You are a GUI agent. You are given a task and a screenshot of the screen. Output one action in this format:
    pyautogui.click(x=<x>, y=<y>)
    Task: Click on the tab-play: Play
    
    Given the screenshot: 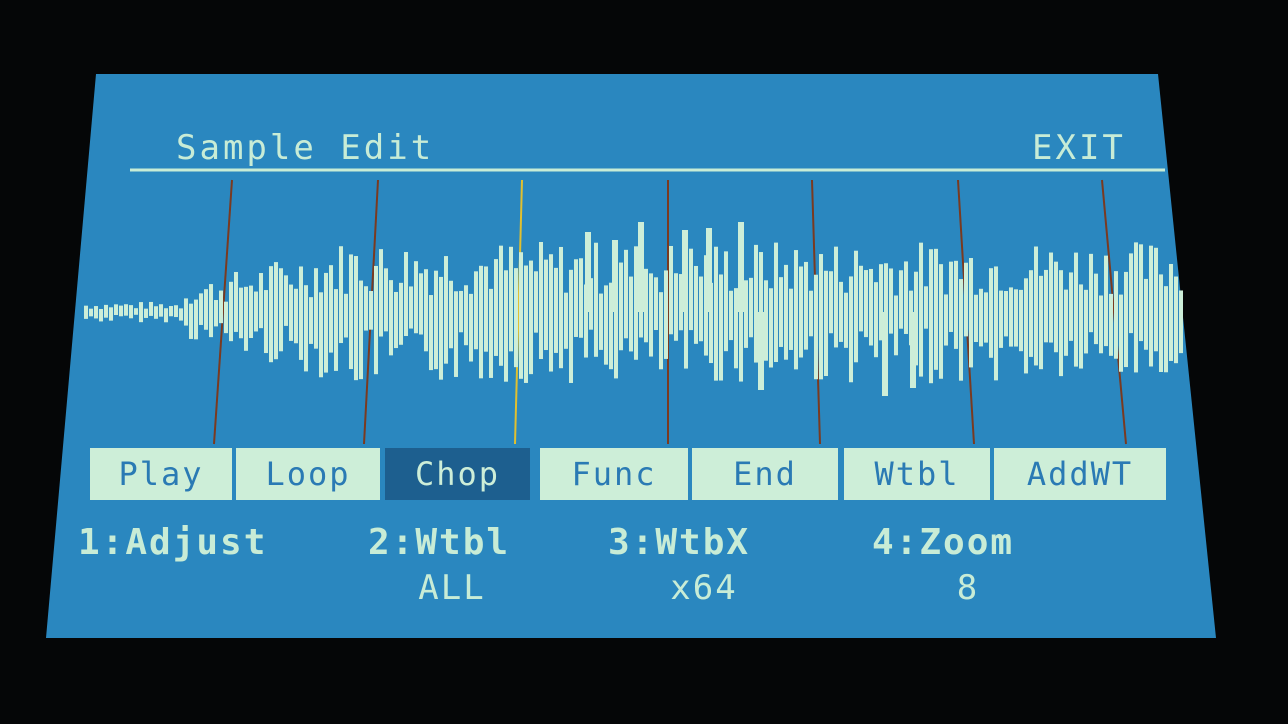 What is the action you would take?
    pyautogui.click(x=161, y=474)
    